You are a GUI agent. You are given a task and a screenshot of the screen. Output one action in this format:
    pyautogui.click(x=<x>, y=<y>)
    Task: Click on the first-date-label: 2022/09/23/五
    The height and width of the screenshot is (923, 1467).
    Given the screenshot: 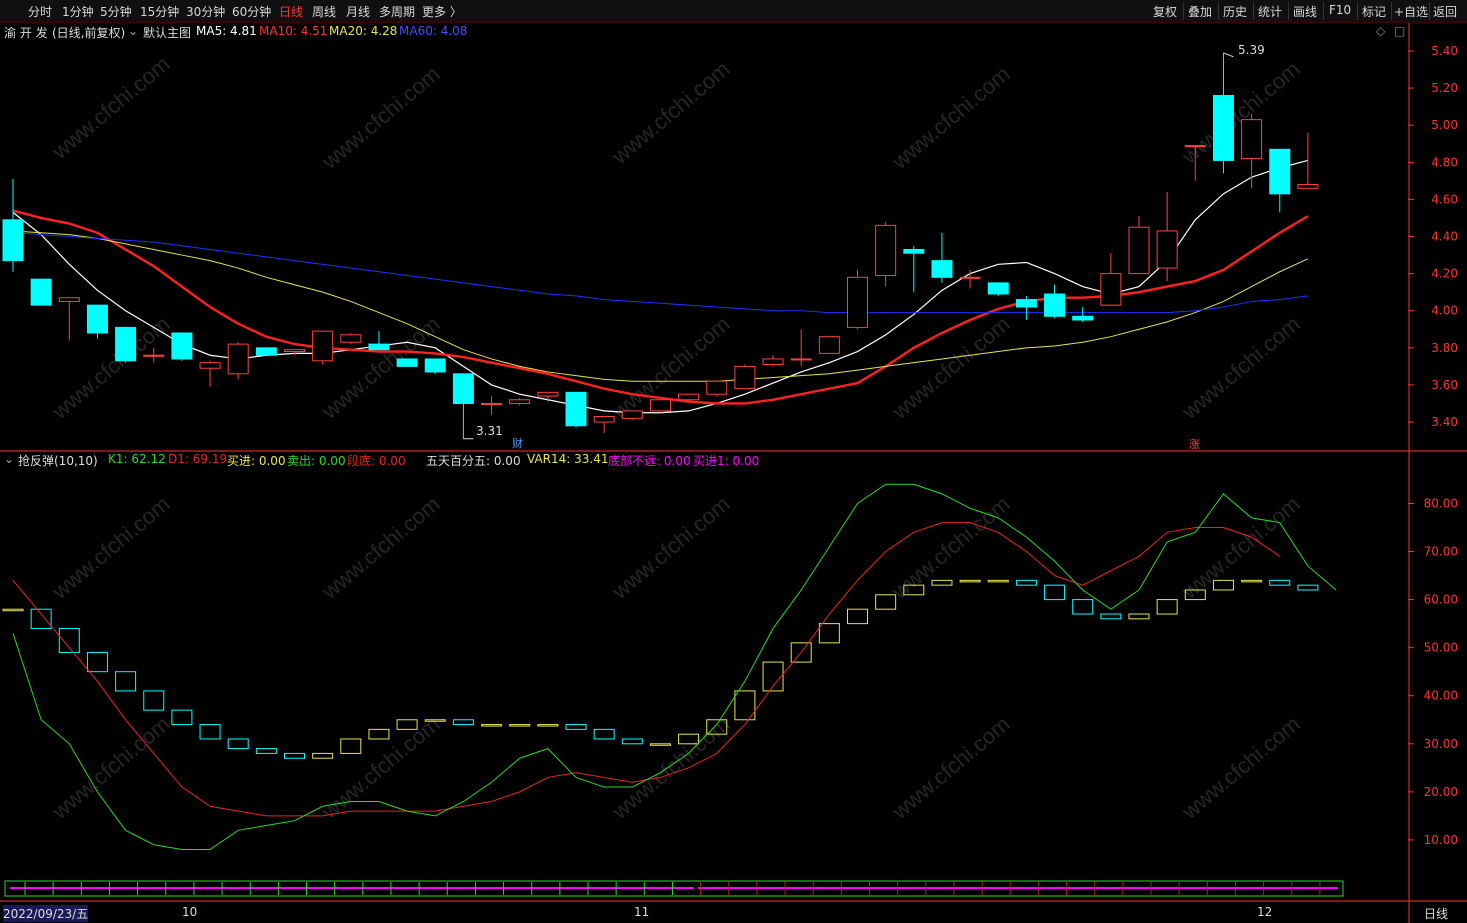 What is the action you would take?
    pyautogui.click(x=46, y=913)
    